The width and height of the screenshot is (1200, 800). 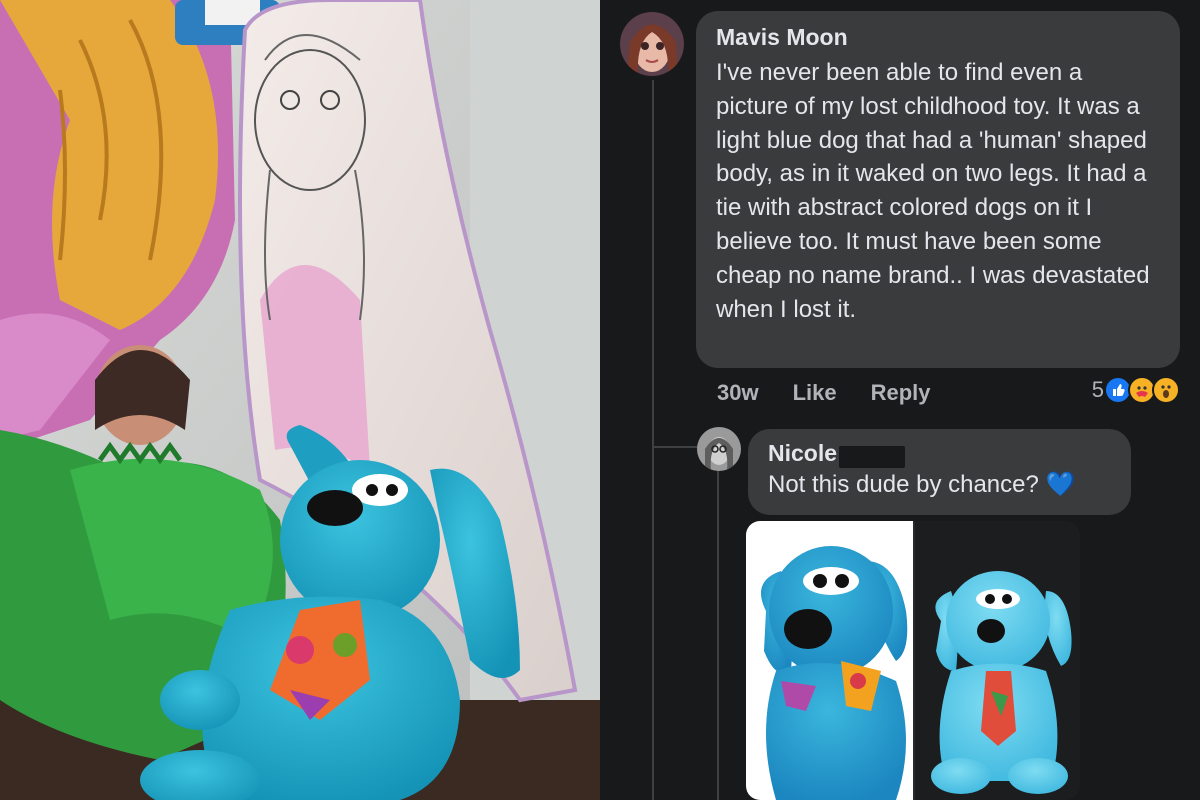 What do you see at coordinates (1136, 390) in the screenshot?
I see `reactions-summary: 5` at bounding box center [1136, 390].